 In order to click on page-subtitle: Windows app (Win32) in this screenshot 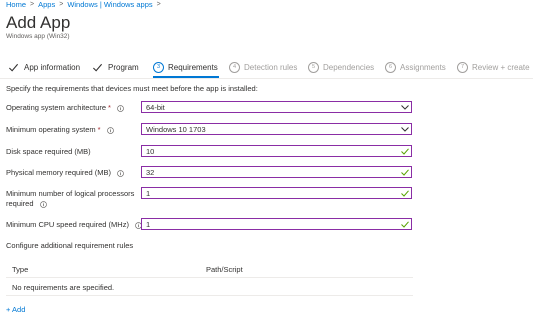, I will do `click(38, 36)`.